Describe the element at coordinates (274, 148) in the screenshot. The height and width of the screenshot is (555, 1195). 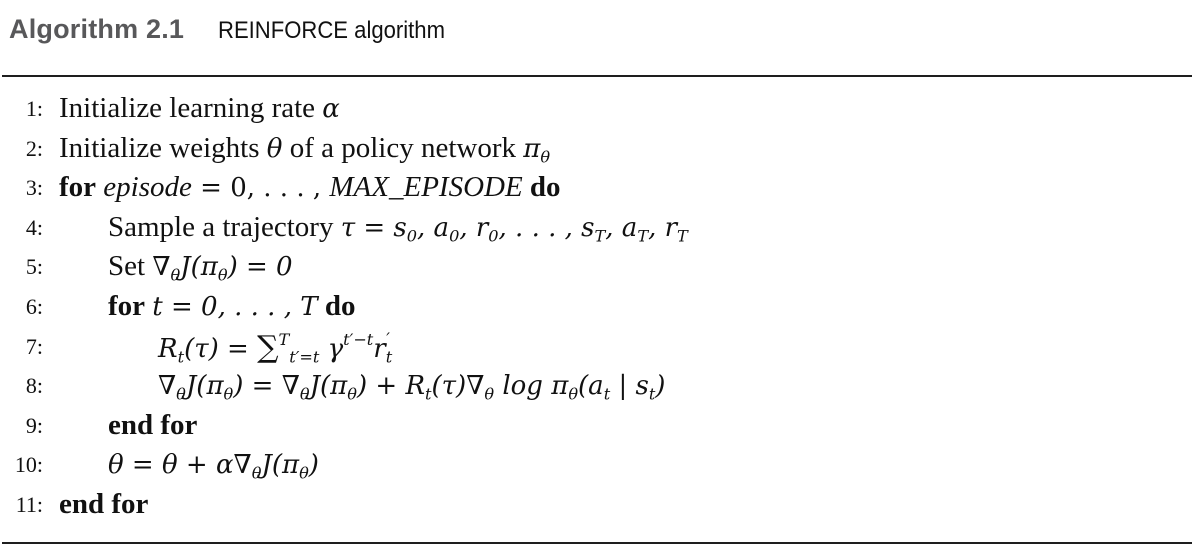
I see `math-theta: θ` at that location.